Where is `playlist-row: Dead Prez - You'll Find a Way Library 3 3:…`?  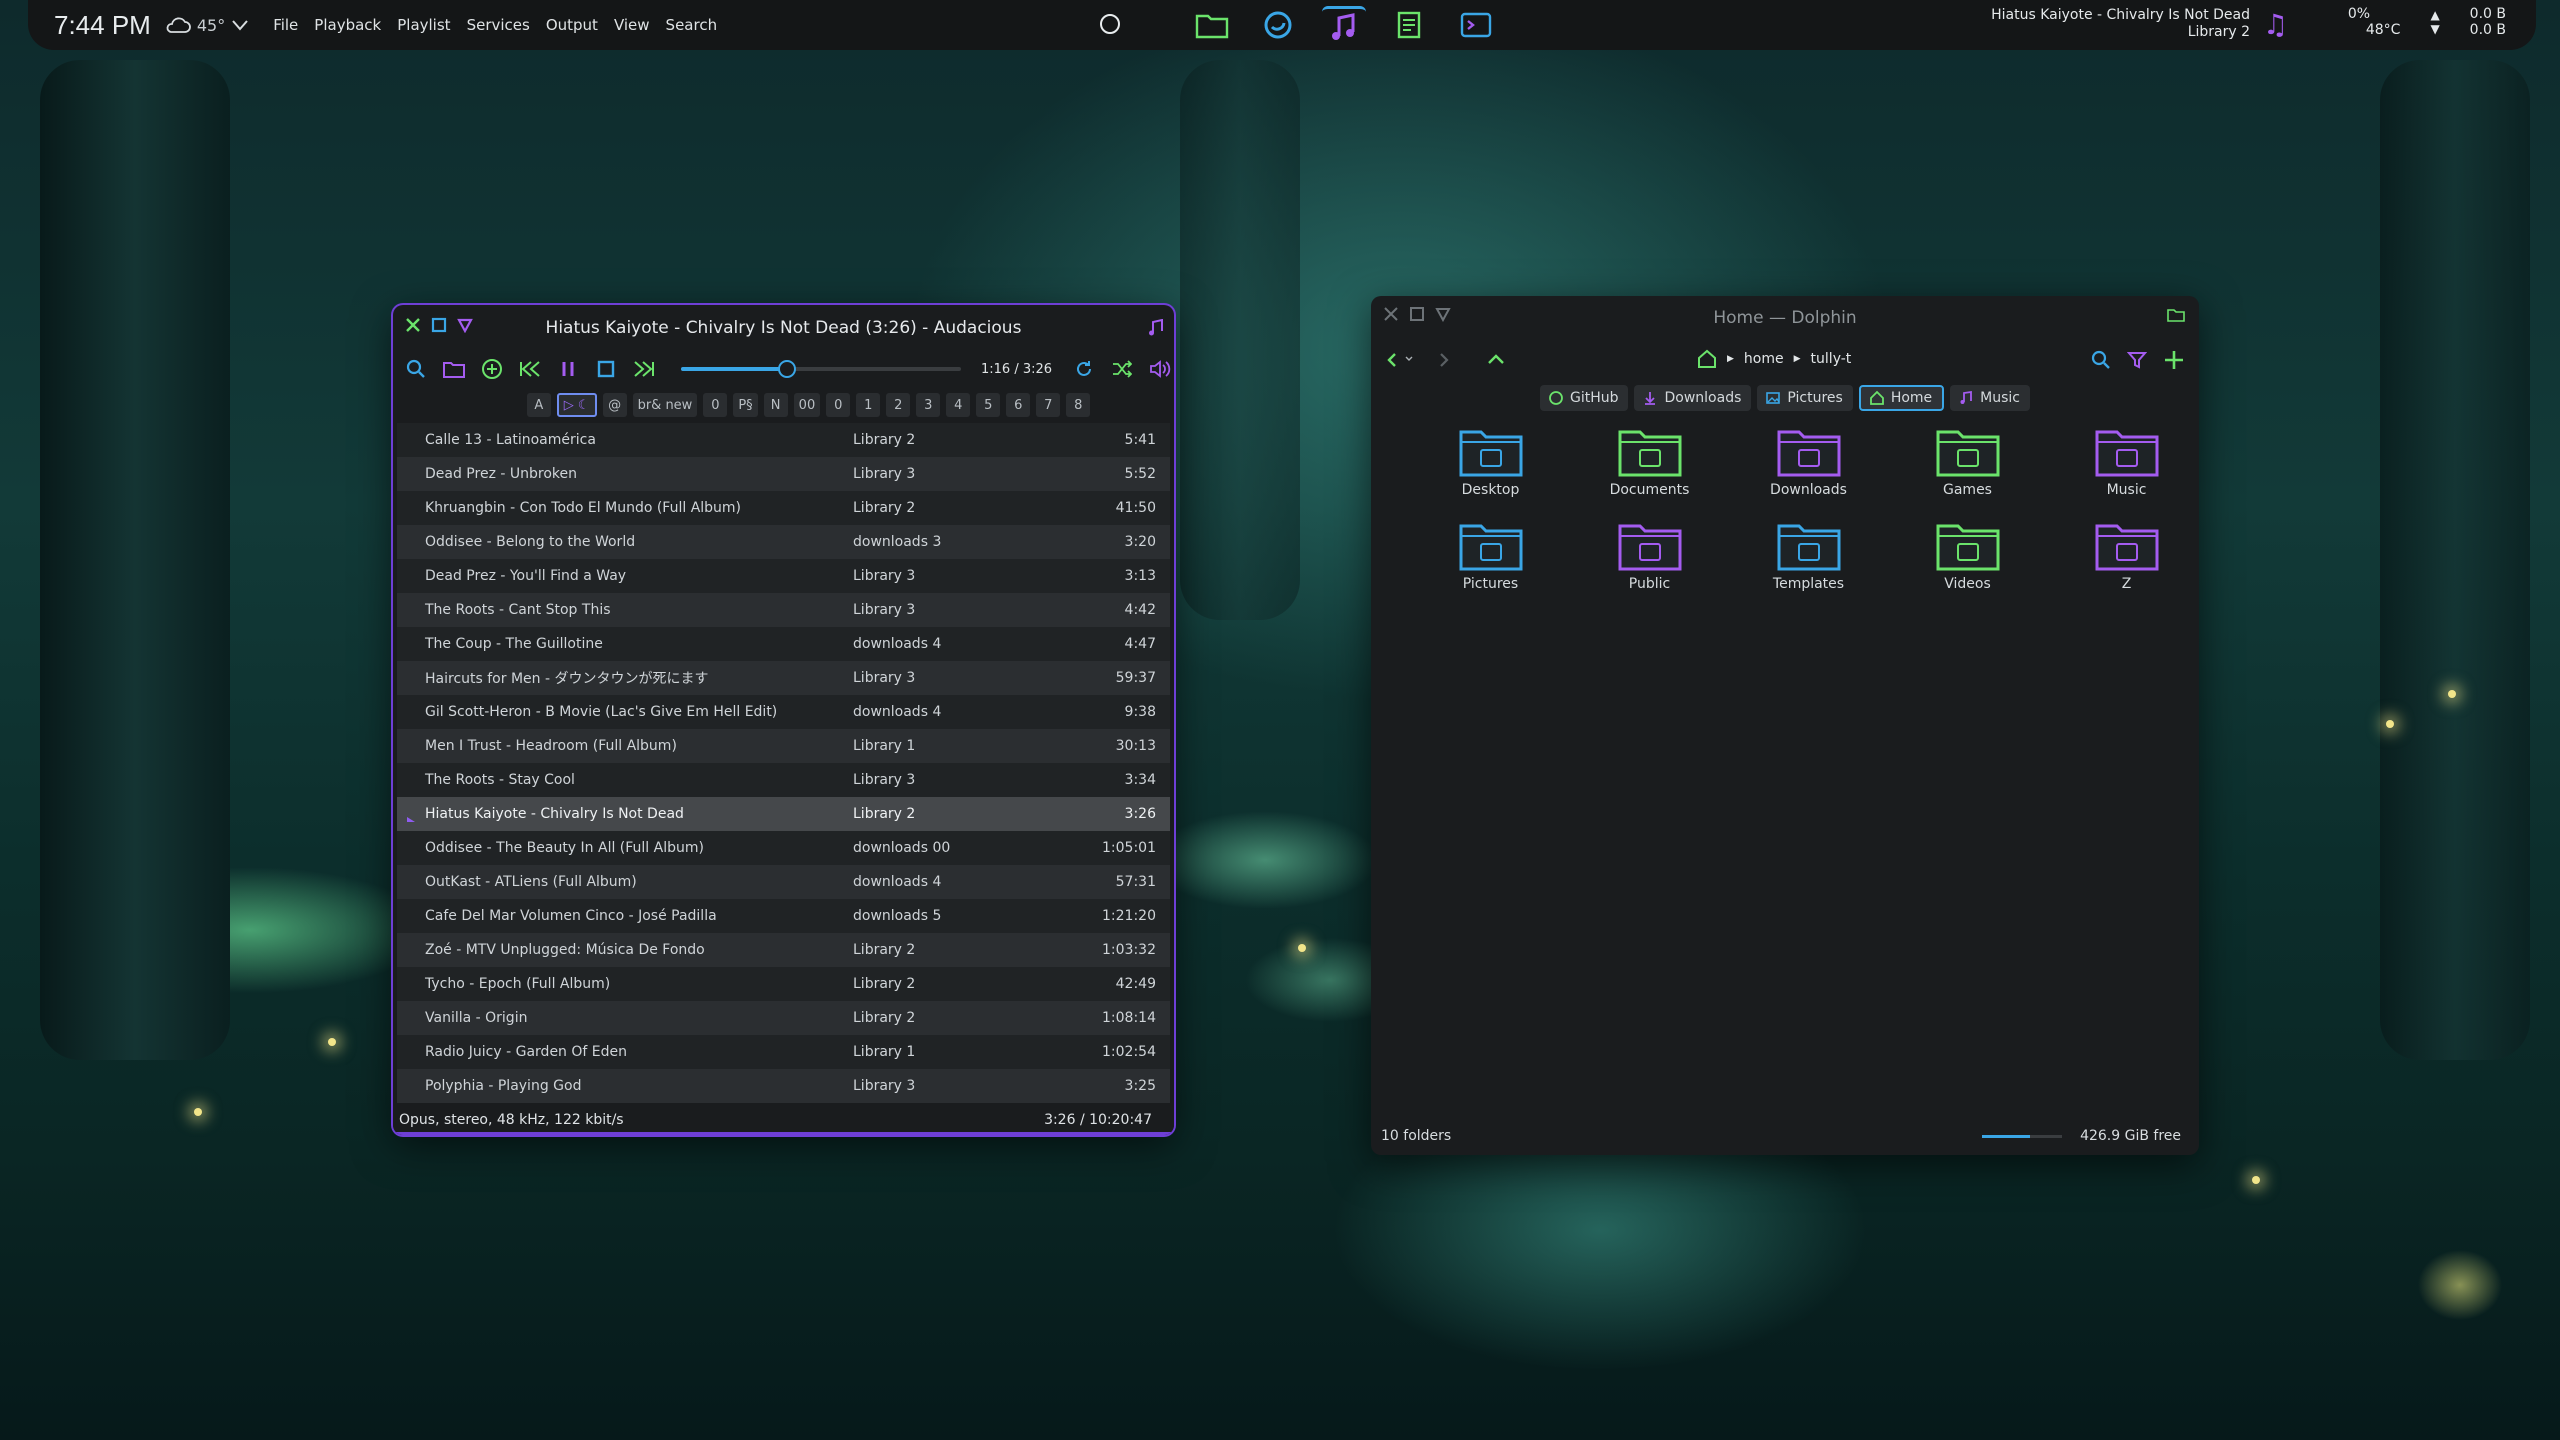
playlist-row: Dead Prez - You'll Find a Way Library 3 3:… is located at coordinates (783, 576).